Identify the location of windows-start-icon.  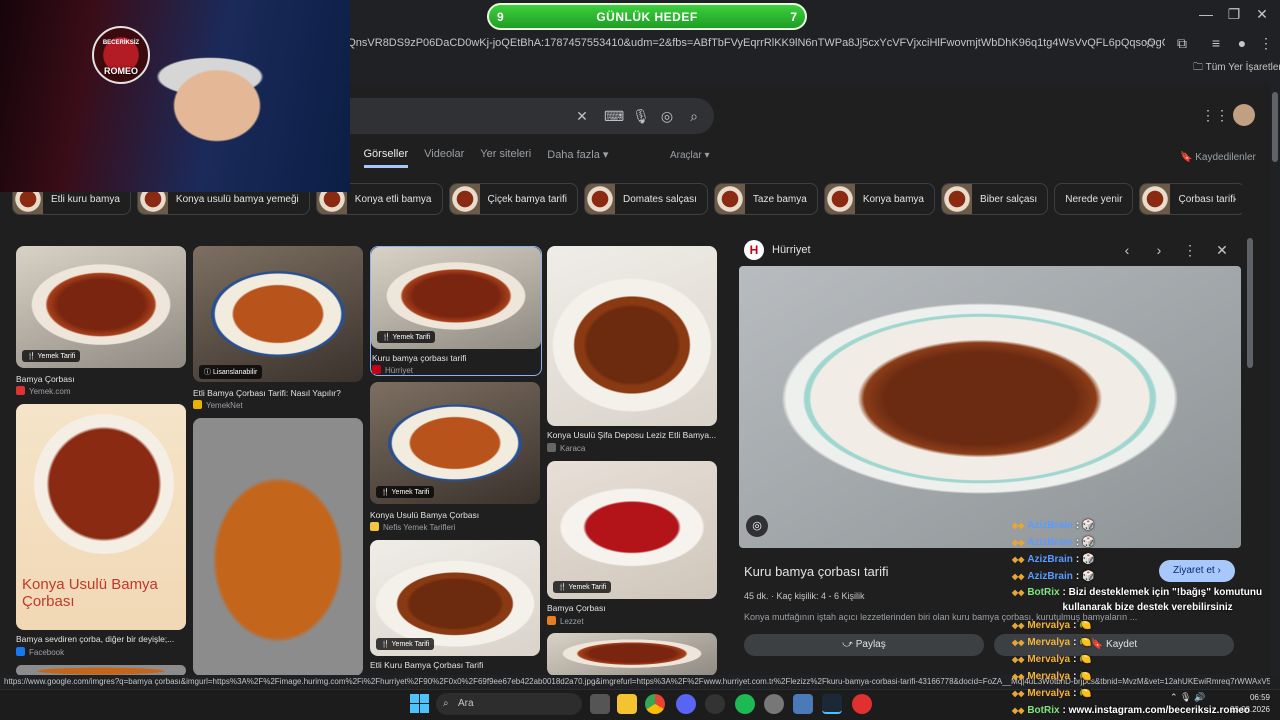
(420, 704).